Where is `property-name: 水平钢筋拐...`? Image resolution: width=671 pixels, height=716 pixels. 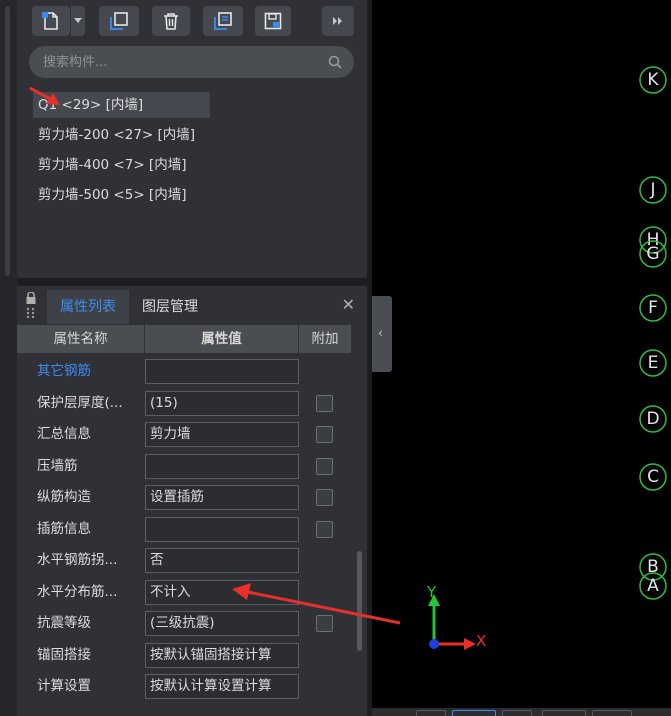 property-name: 水平钢筋拐... is located at coordinates (77, 560).